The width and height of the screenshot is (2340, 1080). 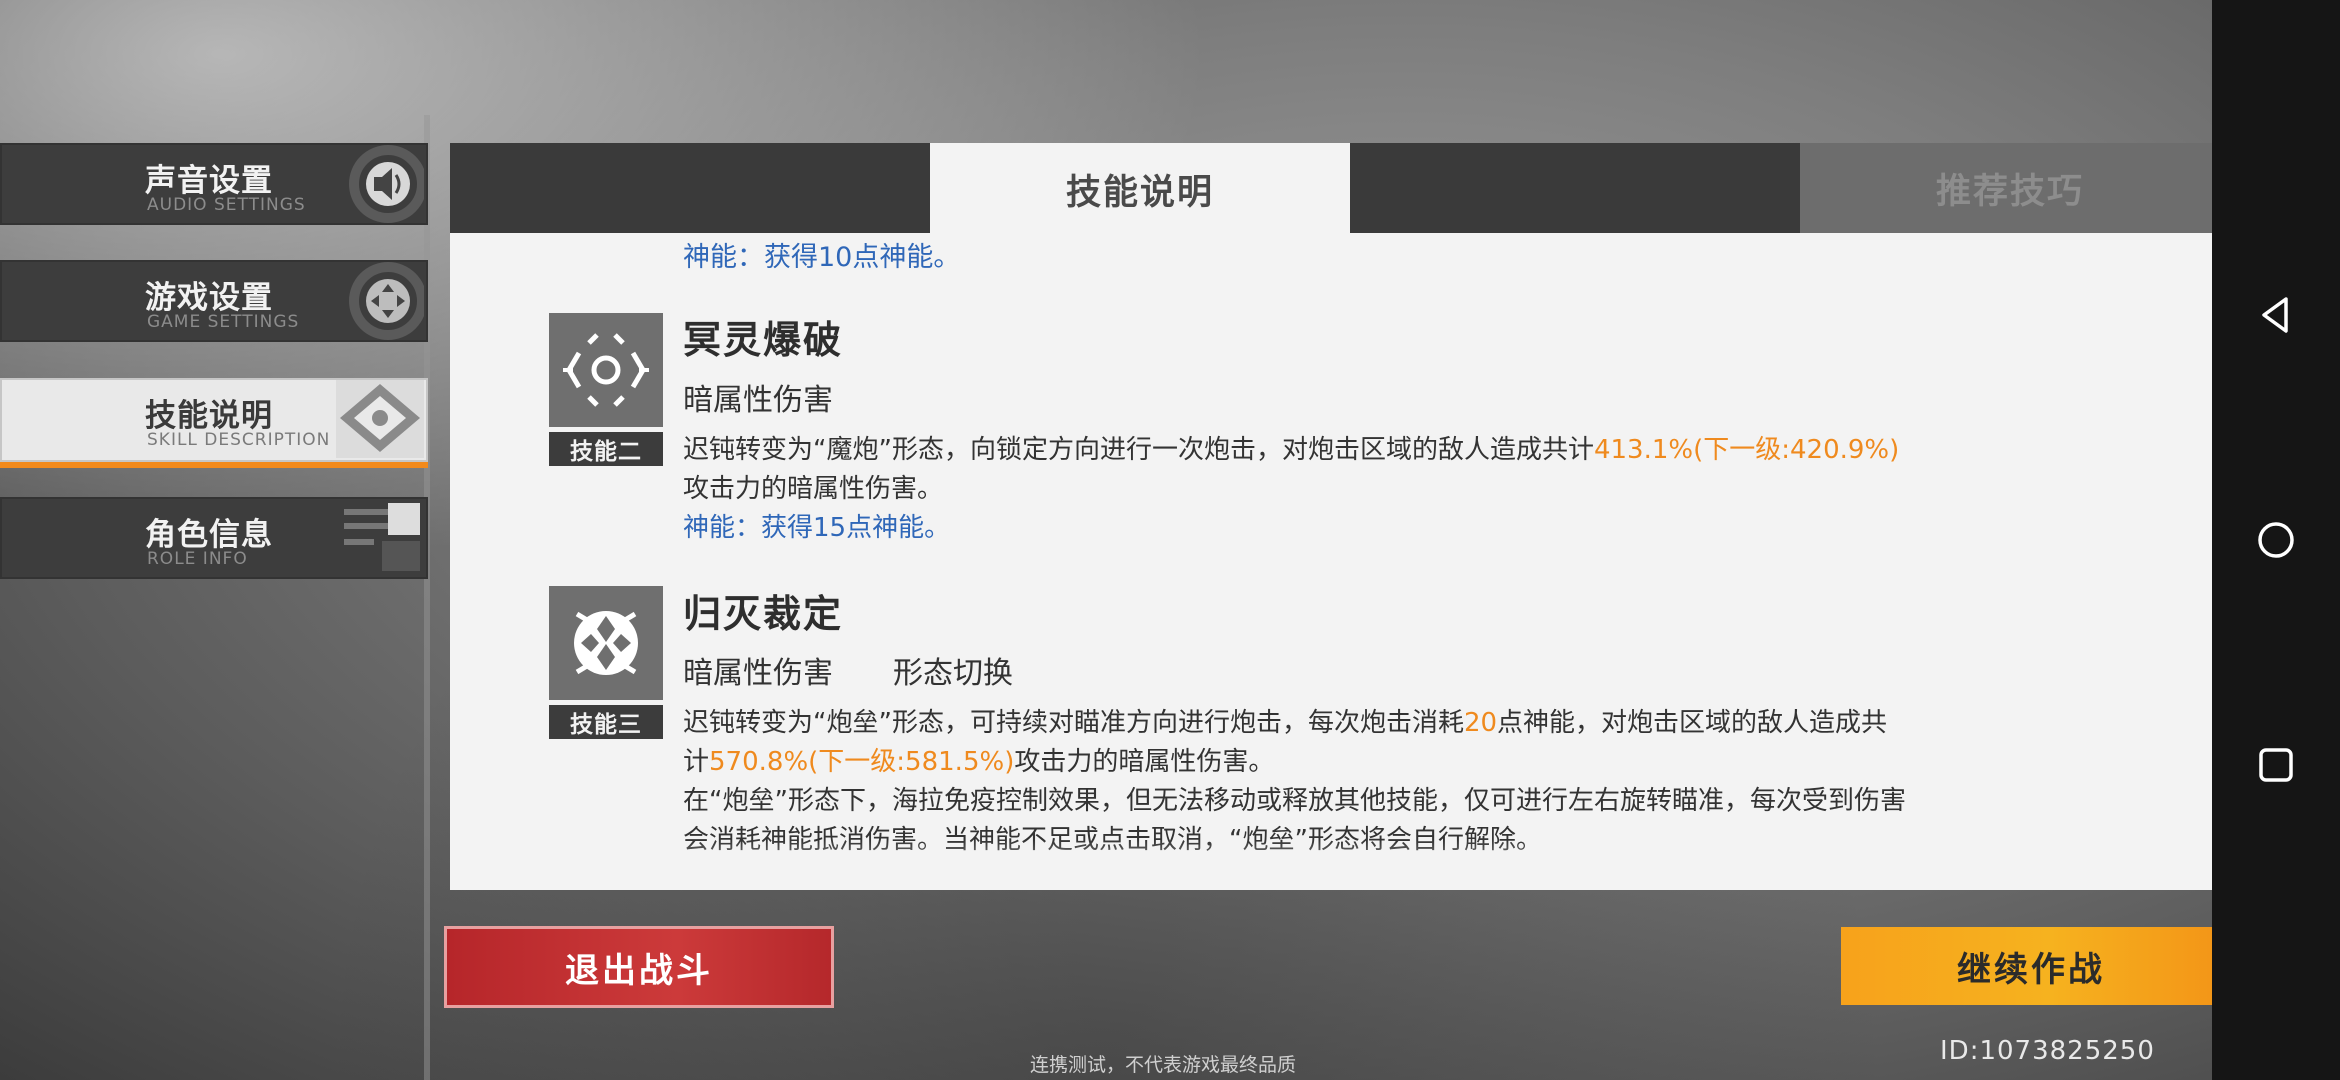 What do you see at coordinates (606, 449) in the screenshot?
I see `skill-2-tag: 技能二` at bounding box center [606, 449].